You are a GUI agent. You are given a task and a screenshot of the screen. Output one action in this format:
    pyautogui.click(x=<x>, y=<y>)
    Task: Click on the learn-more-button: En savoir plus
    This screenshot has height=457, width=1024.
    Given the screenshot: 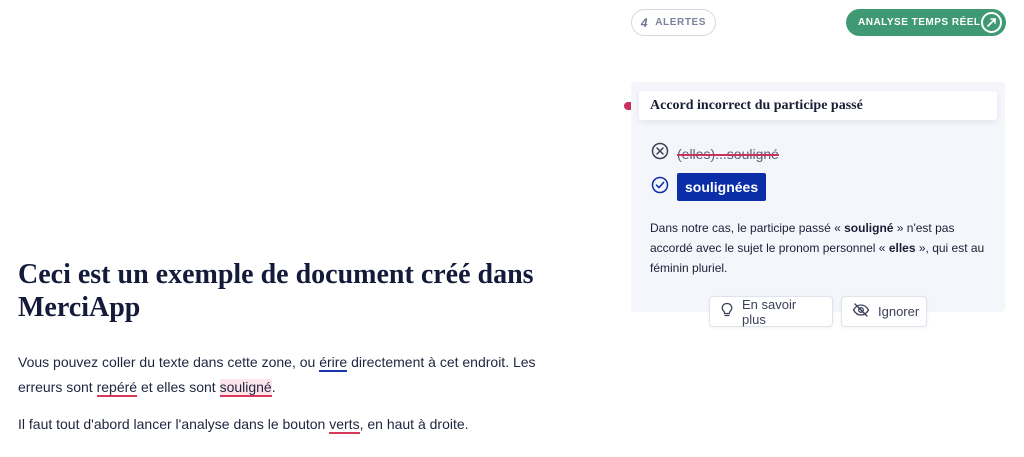 What is the action you would take?
    pyautogui.click(x=771, y=311)
    